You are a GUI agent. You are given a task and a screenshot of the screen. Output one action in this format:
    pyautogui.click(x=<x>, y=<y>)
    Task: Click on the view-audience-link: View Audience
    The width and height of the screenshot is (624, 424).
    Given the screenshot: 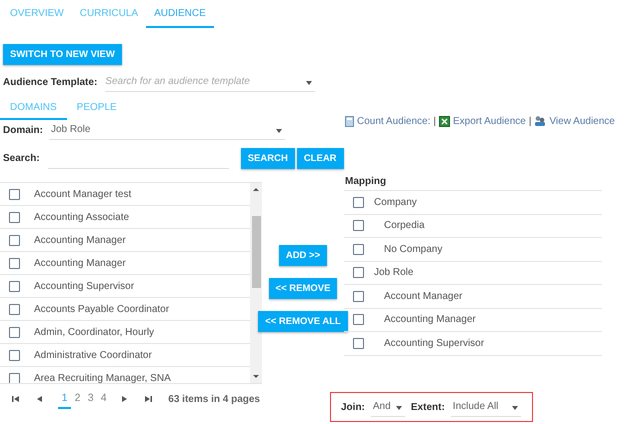 What is the action you would take?
    pyautogui.click(x=574, y=121)
    